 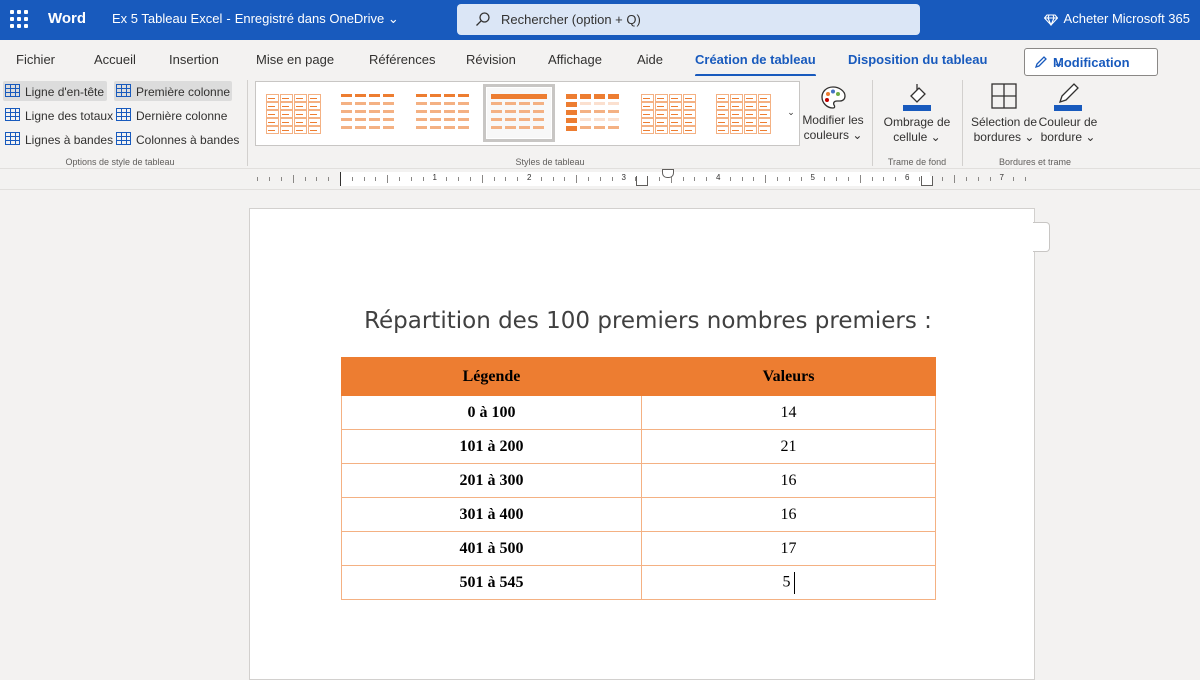 I want to click on app-name: Word, so click(x=67, y=18).